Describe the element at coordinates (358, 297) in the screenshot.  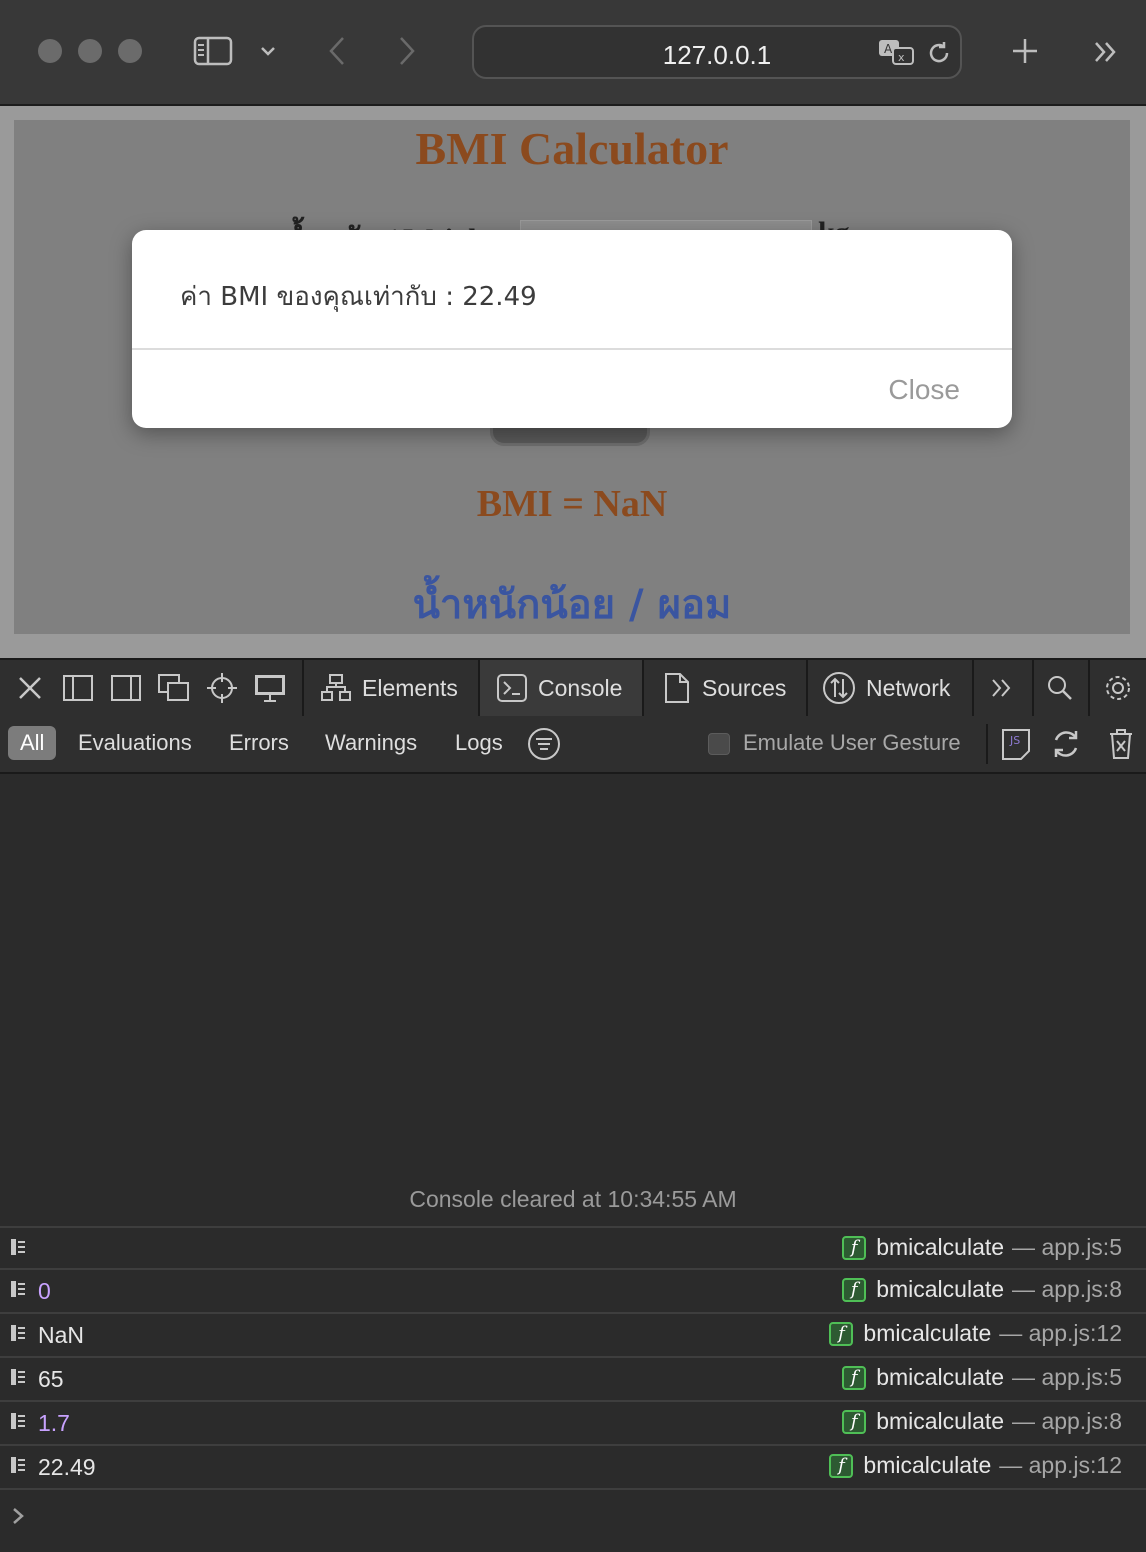
I see `dialog-message: ค่า BMI ของคุณเท่ากับ : 22.49` at that location.